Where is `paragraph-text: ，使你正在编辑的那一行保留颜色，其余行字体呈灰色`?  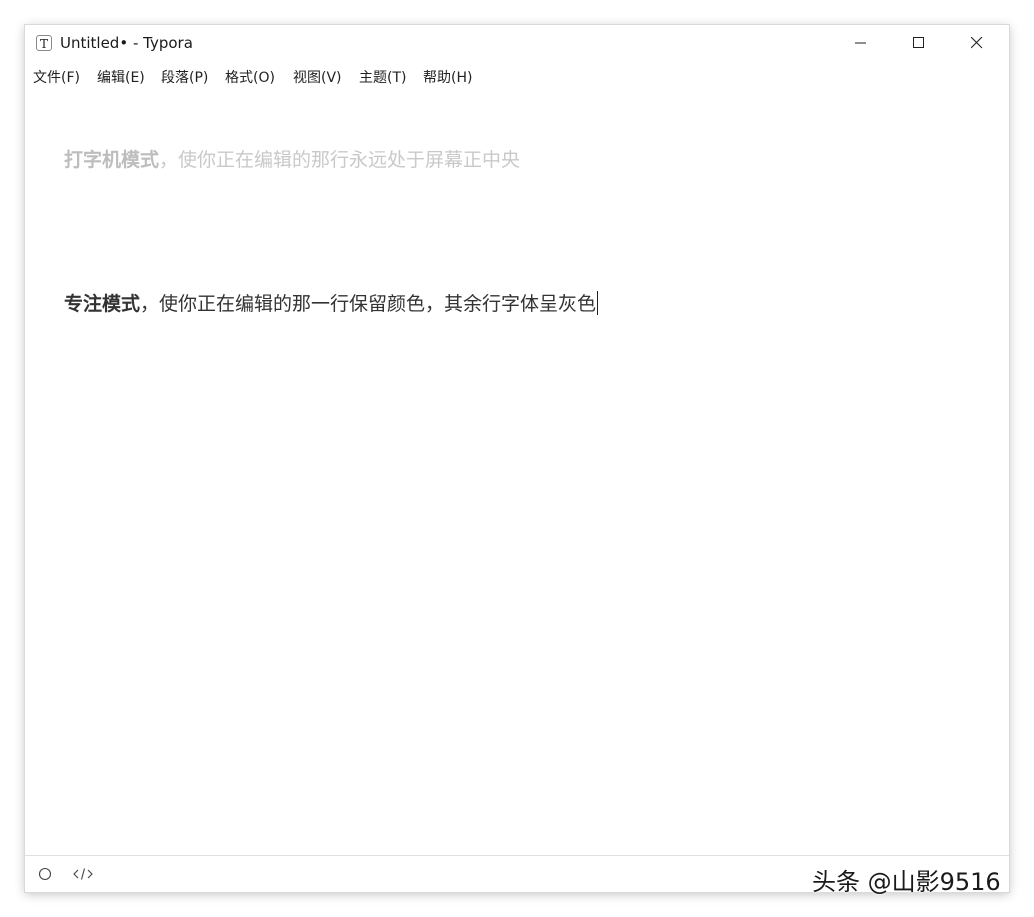
paragraph-text: ，使你正在编辑的那一行保留颜色，其余行字体呈灰色 is located at coordinates (368, 304).